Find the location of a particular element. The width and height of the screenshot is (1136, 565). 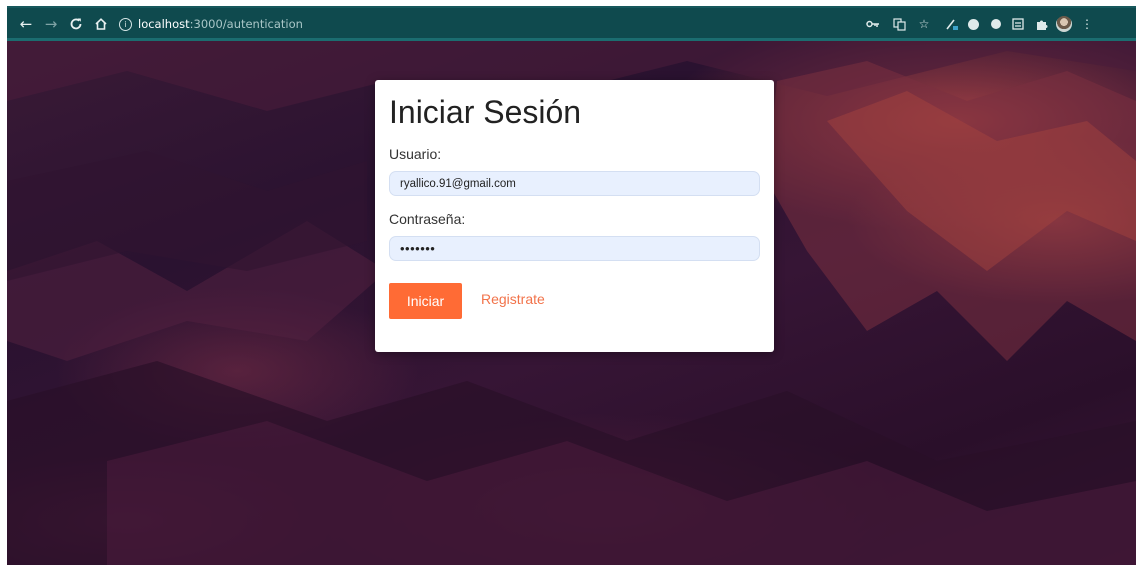

page-title: Iniciar Sesión is located at coordinates (485, 112).